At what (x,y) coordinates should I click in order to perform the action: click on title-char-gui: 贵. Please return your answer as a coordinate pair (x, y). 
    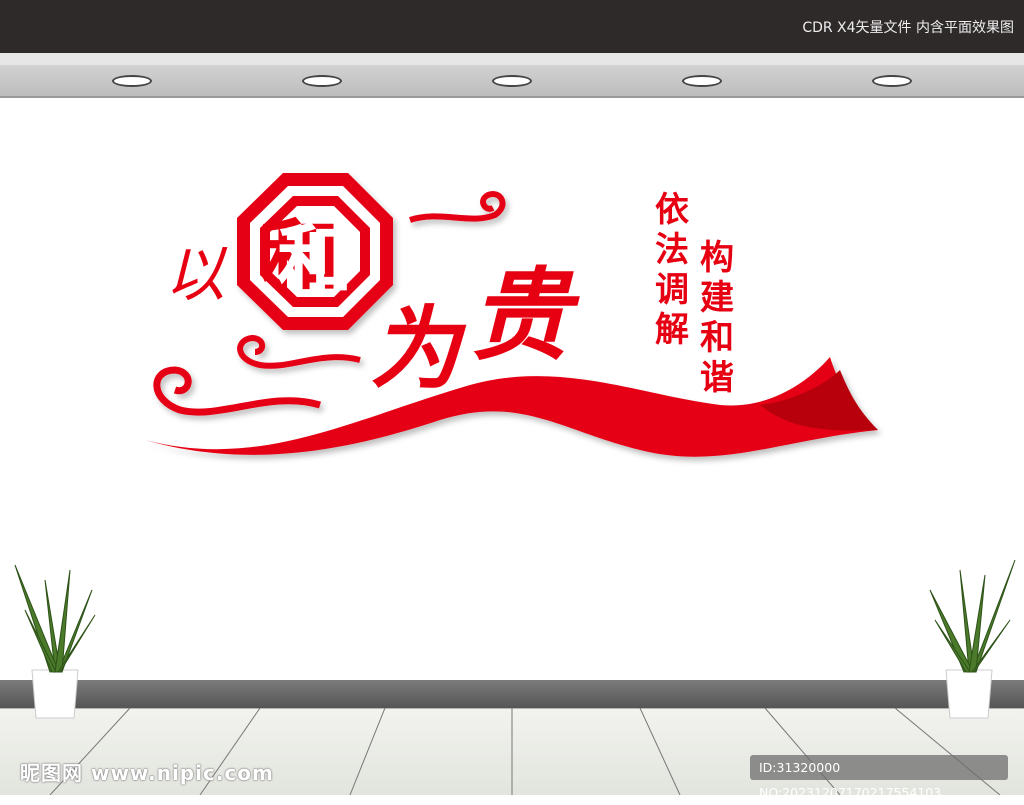
    Looking at the image, I should click on (525, 315).